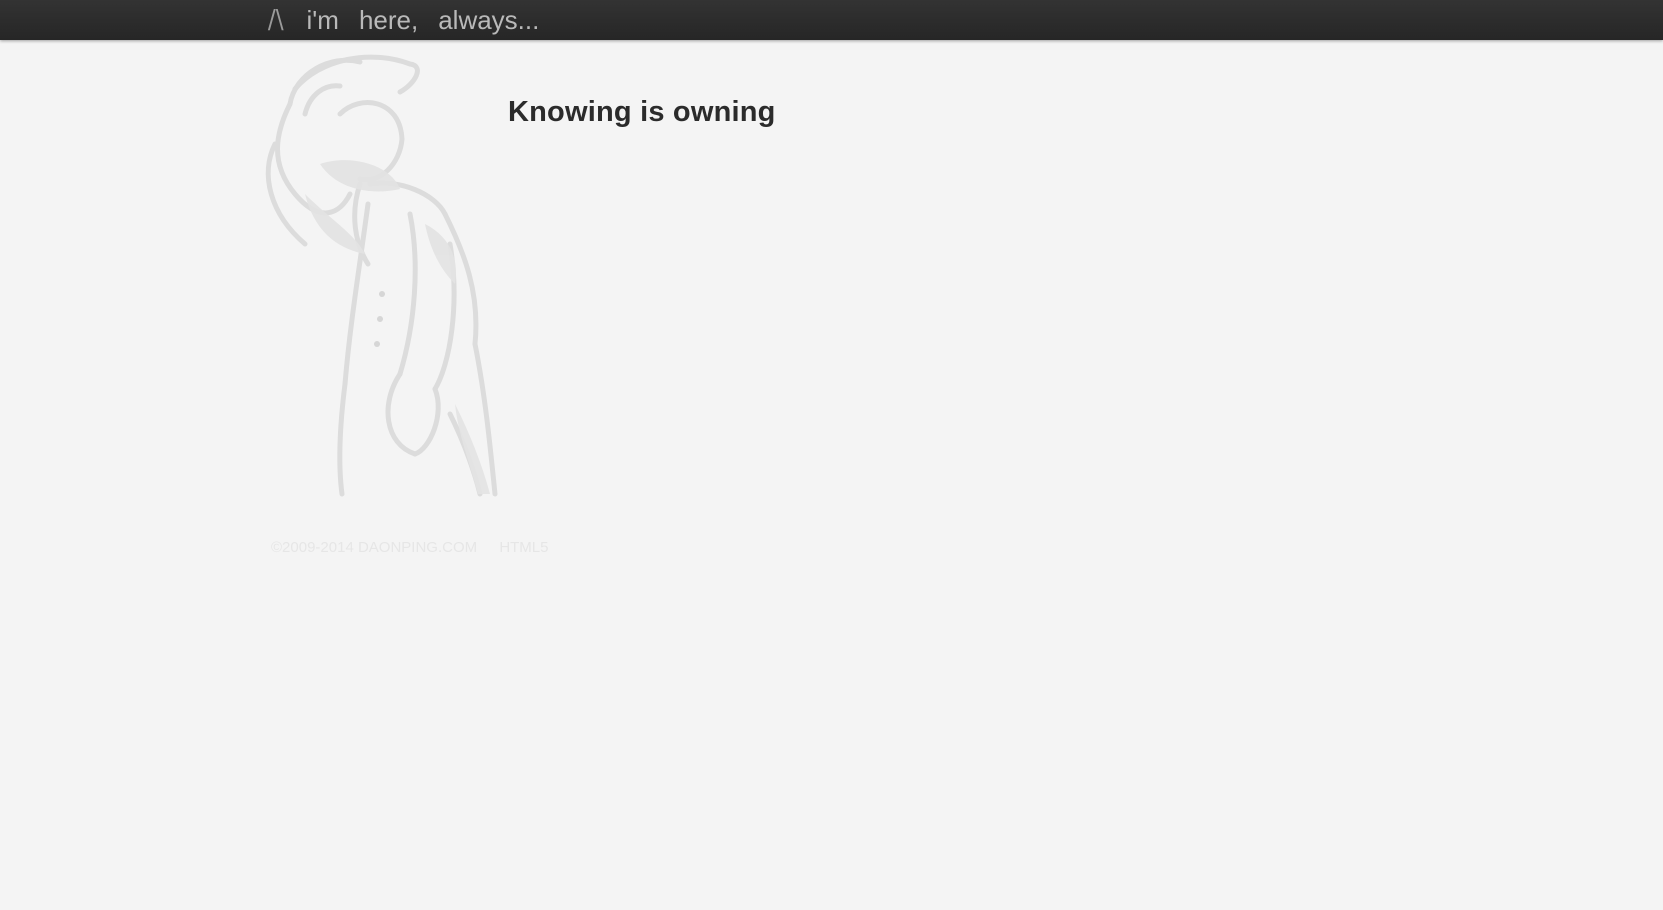 The width and height of the screenshot is (1663, 910). What do you see at coordinates (523, 547) in the screenshot?
I see `footer-html5-badge: HTML5` at bounding box center [523, 547].